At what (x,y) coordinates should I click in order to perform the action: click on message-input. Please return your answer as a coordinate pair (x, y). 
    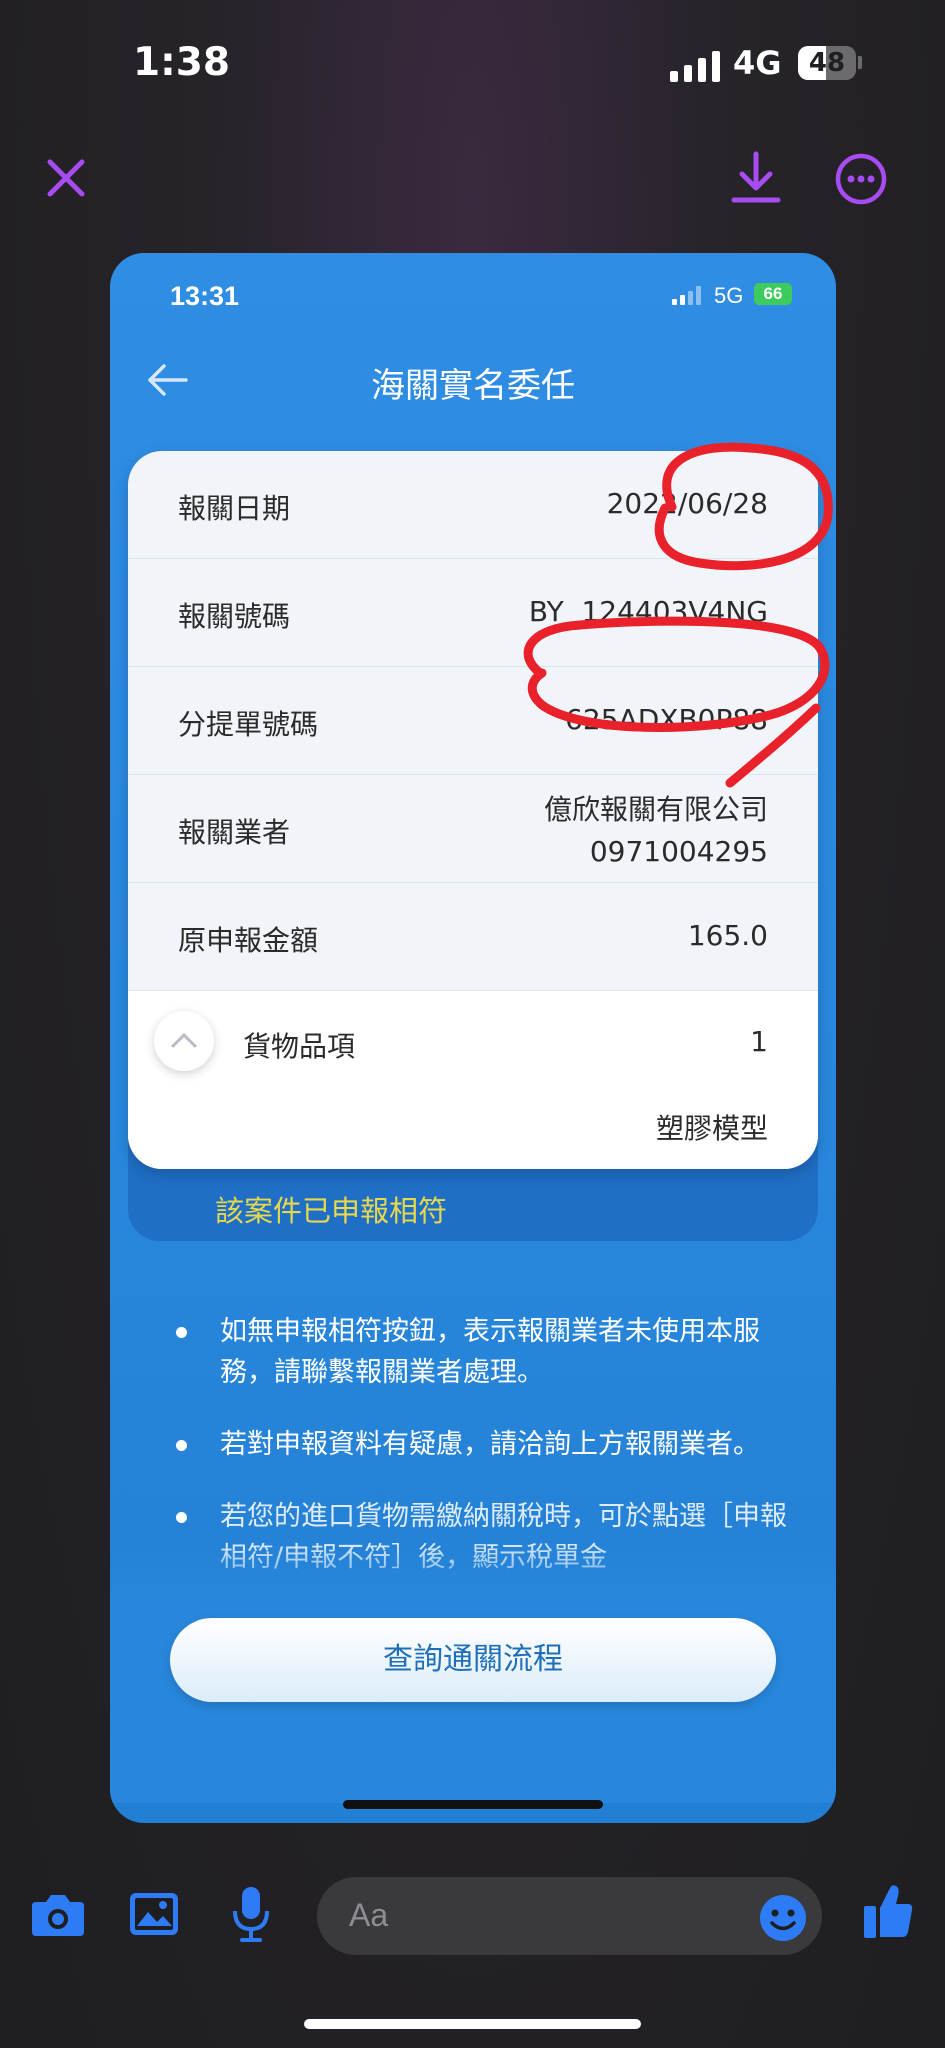
    Looking at the image, I should click on (569, 1916).